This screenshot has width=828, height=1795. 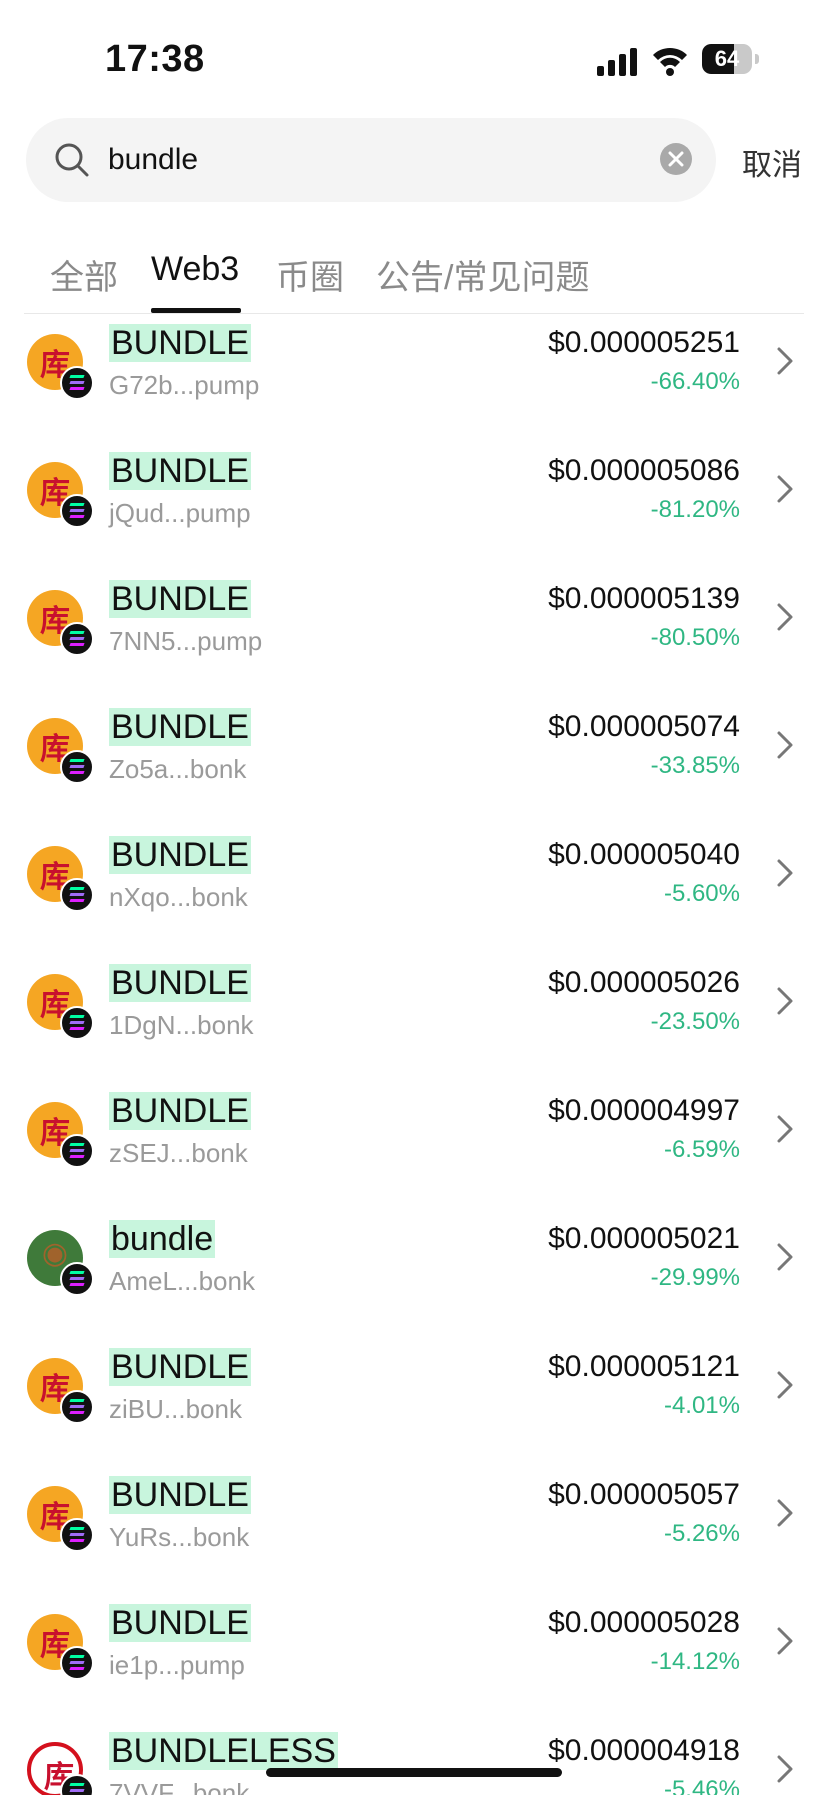 I want to click on token-price: $0.000005251, so click(x=644, y=342).